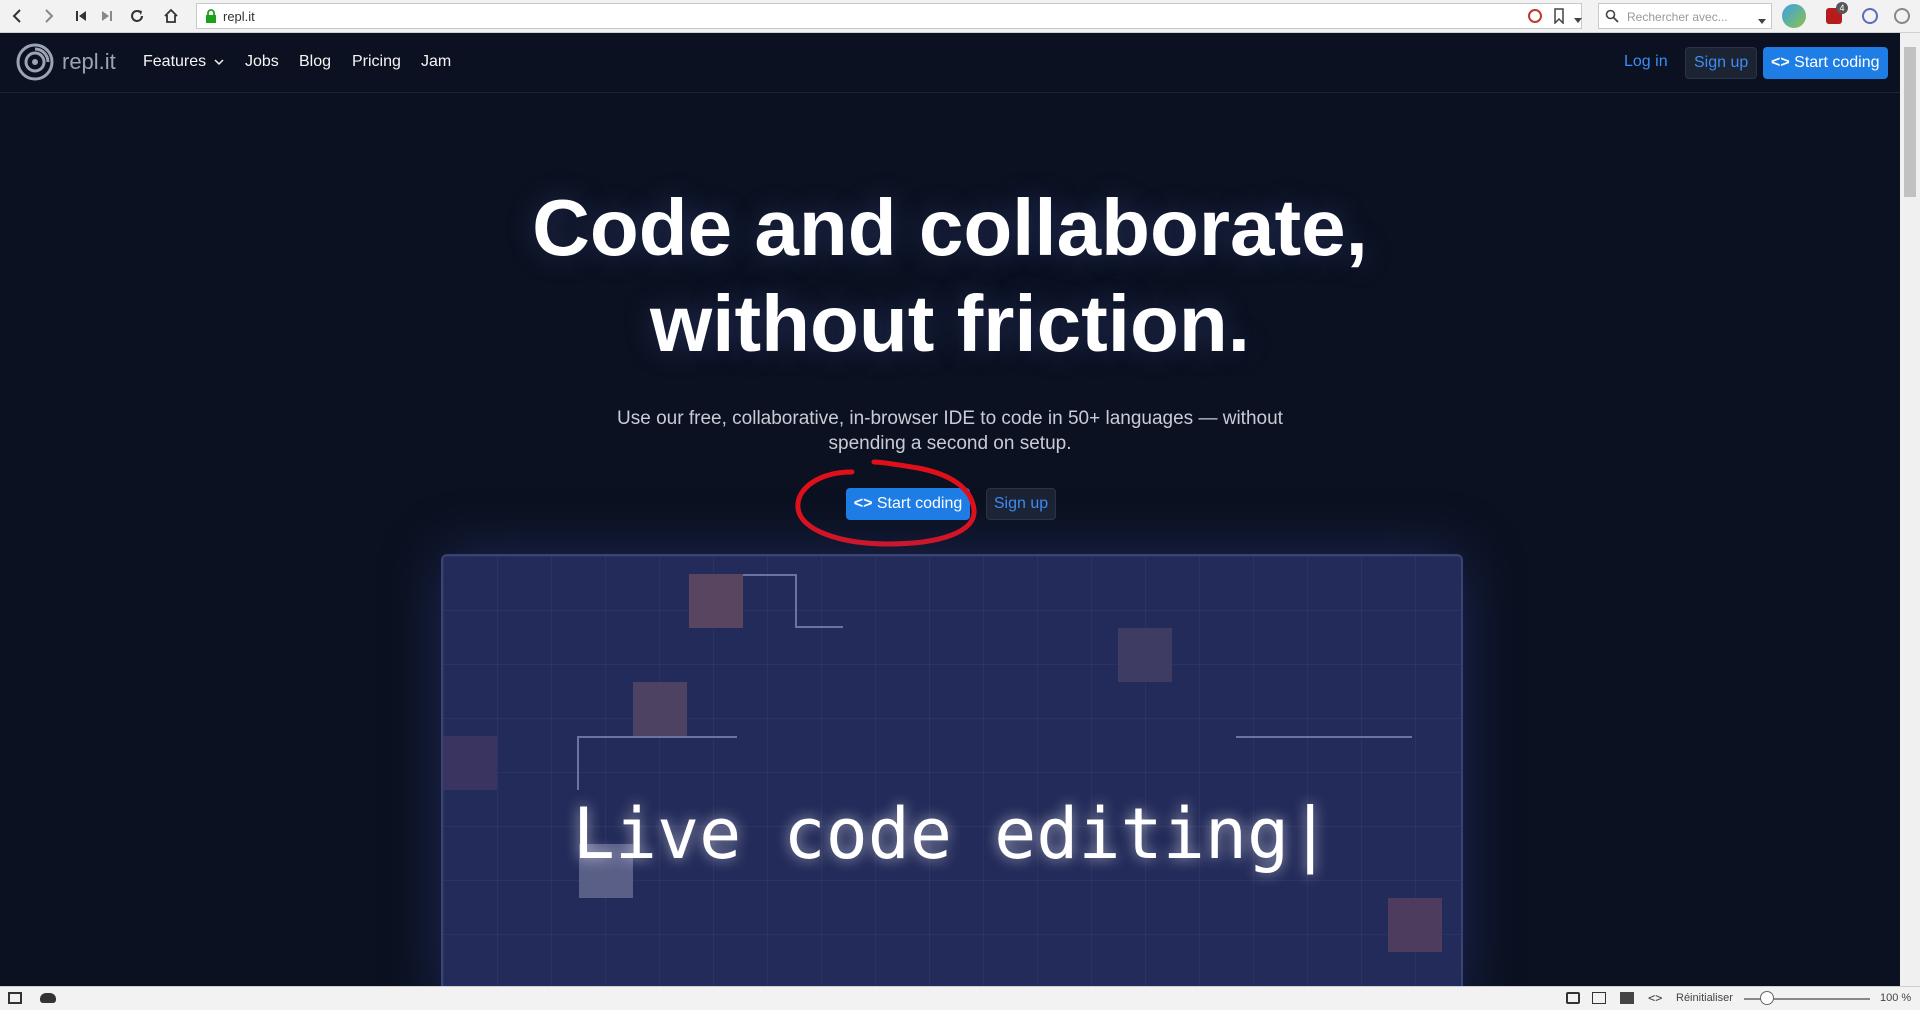  I want to click on header-start-coding-label: Start coding, so click(1837, 62).